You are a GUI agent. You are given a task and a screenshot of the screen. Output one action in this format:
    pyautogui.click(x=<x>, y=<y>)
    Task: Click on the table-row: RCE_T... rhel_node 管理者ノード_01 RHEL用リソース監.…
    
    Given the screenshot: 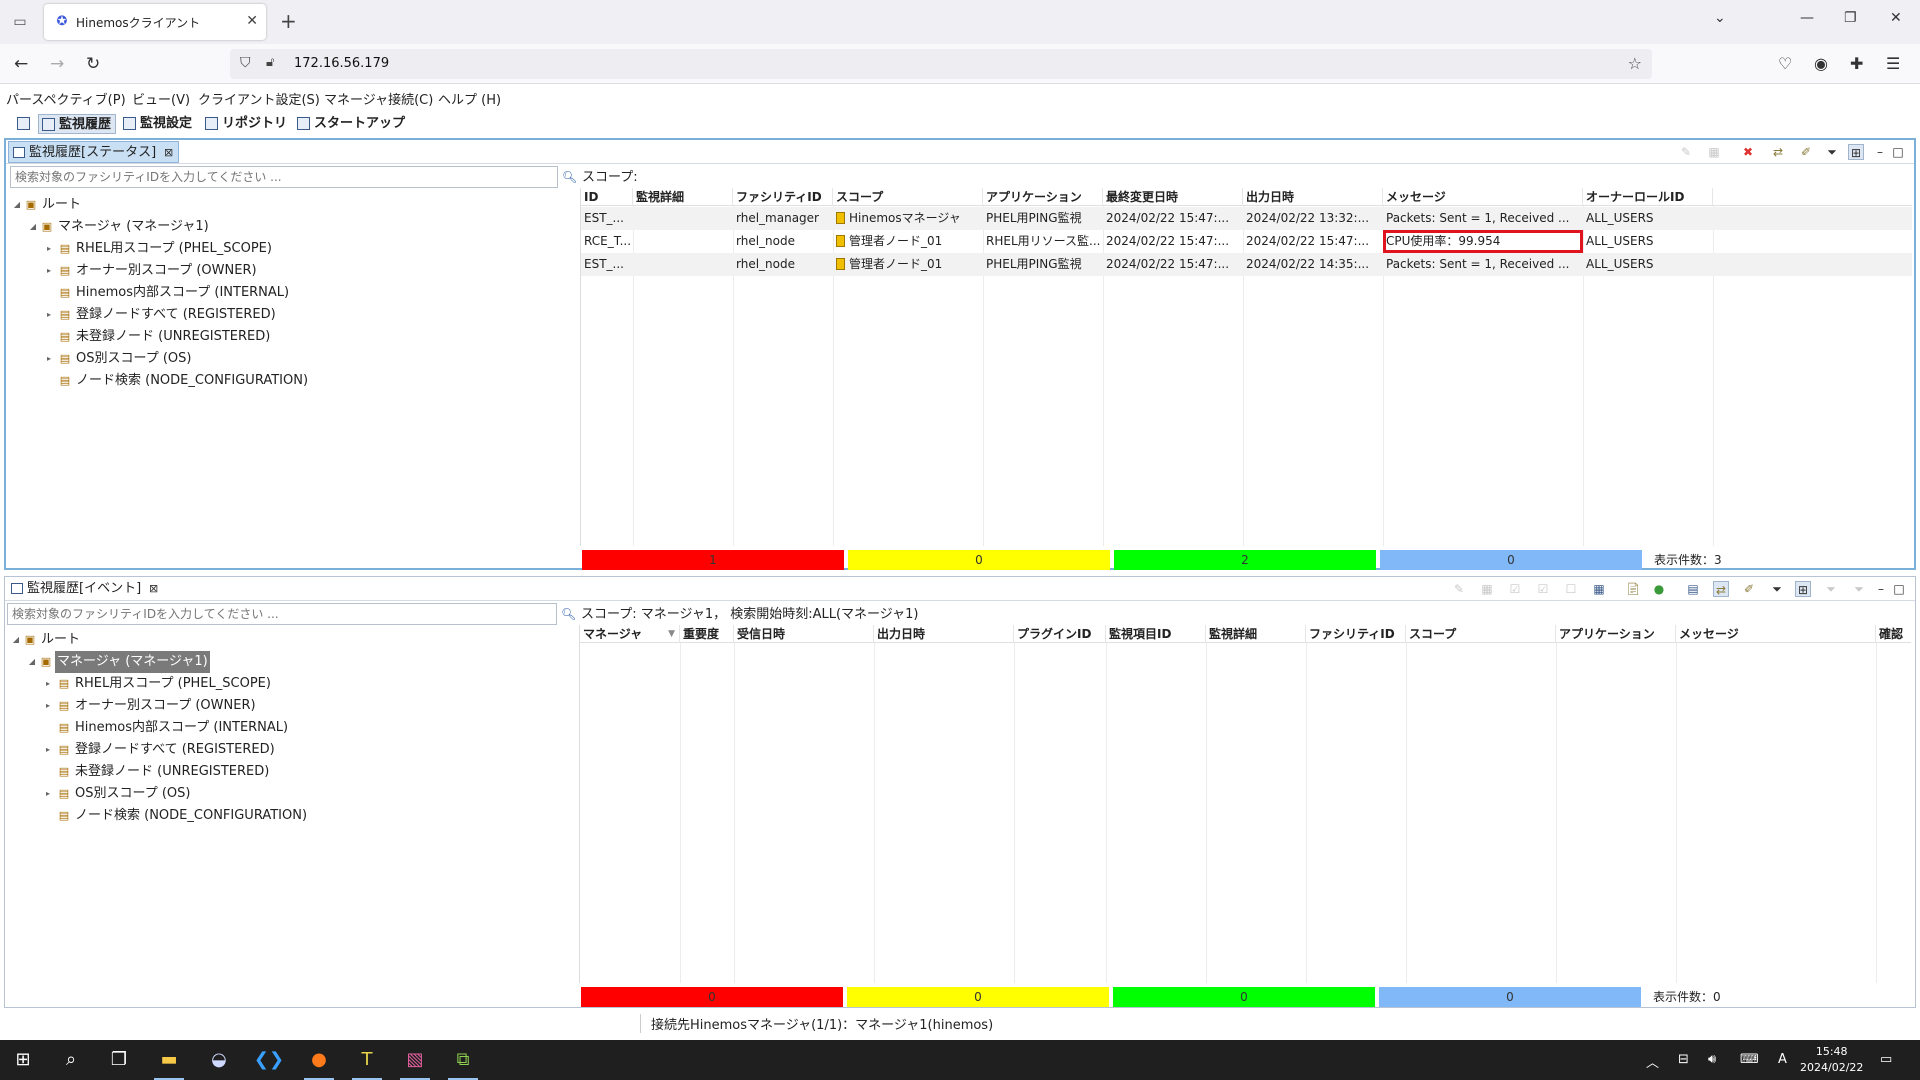 What is the action you would take?
    pyautogui.click(x=1246, y=241)
    